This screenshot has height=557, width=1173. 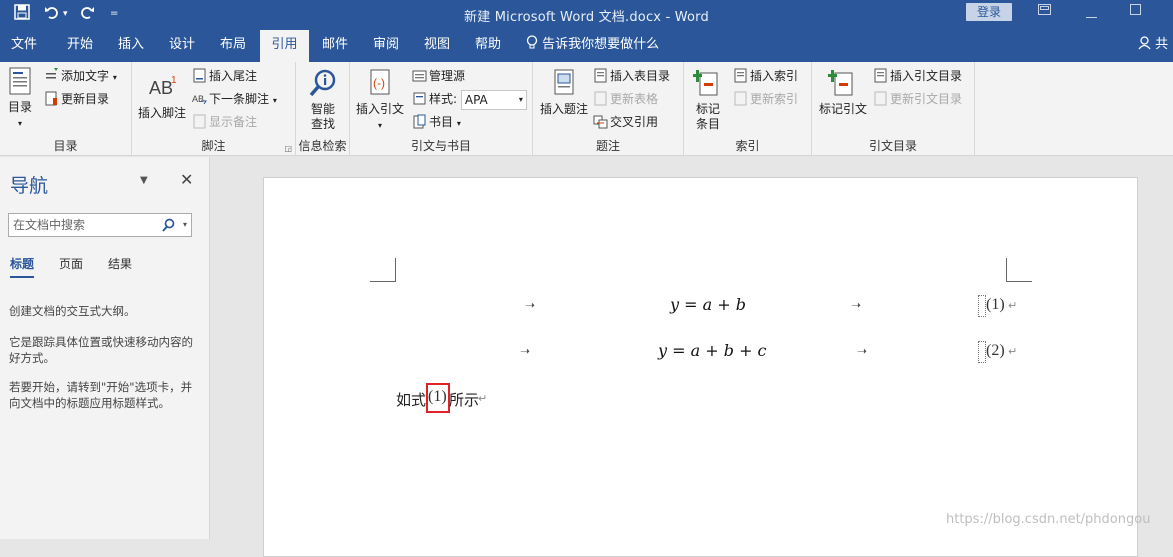 What do you see at coordinates (22, 266) in the screenshot?
I see `nav-tab-headings: 标题` at bounding box center [22, 266].